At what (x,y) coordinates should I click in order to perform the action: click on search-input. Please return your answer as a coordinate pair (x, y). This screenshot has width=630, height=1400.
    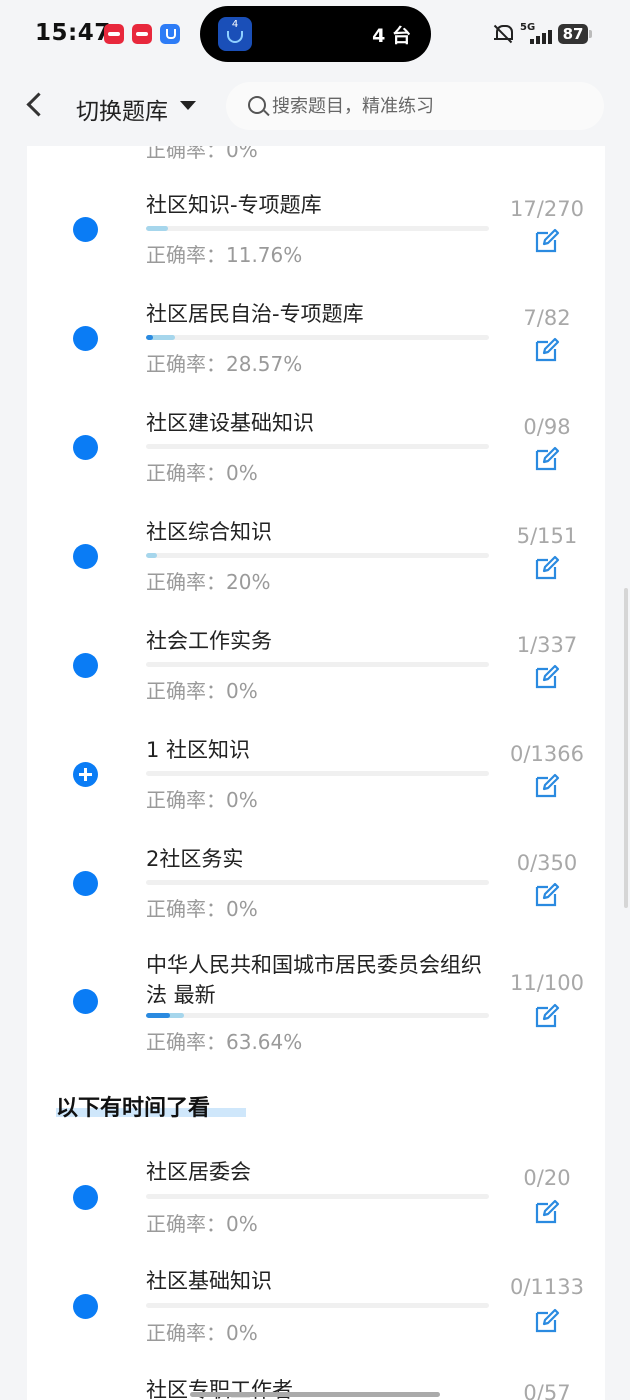
    Looking at the image, I should click on (432, 106).